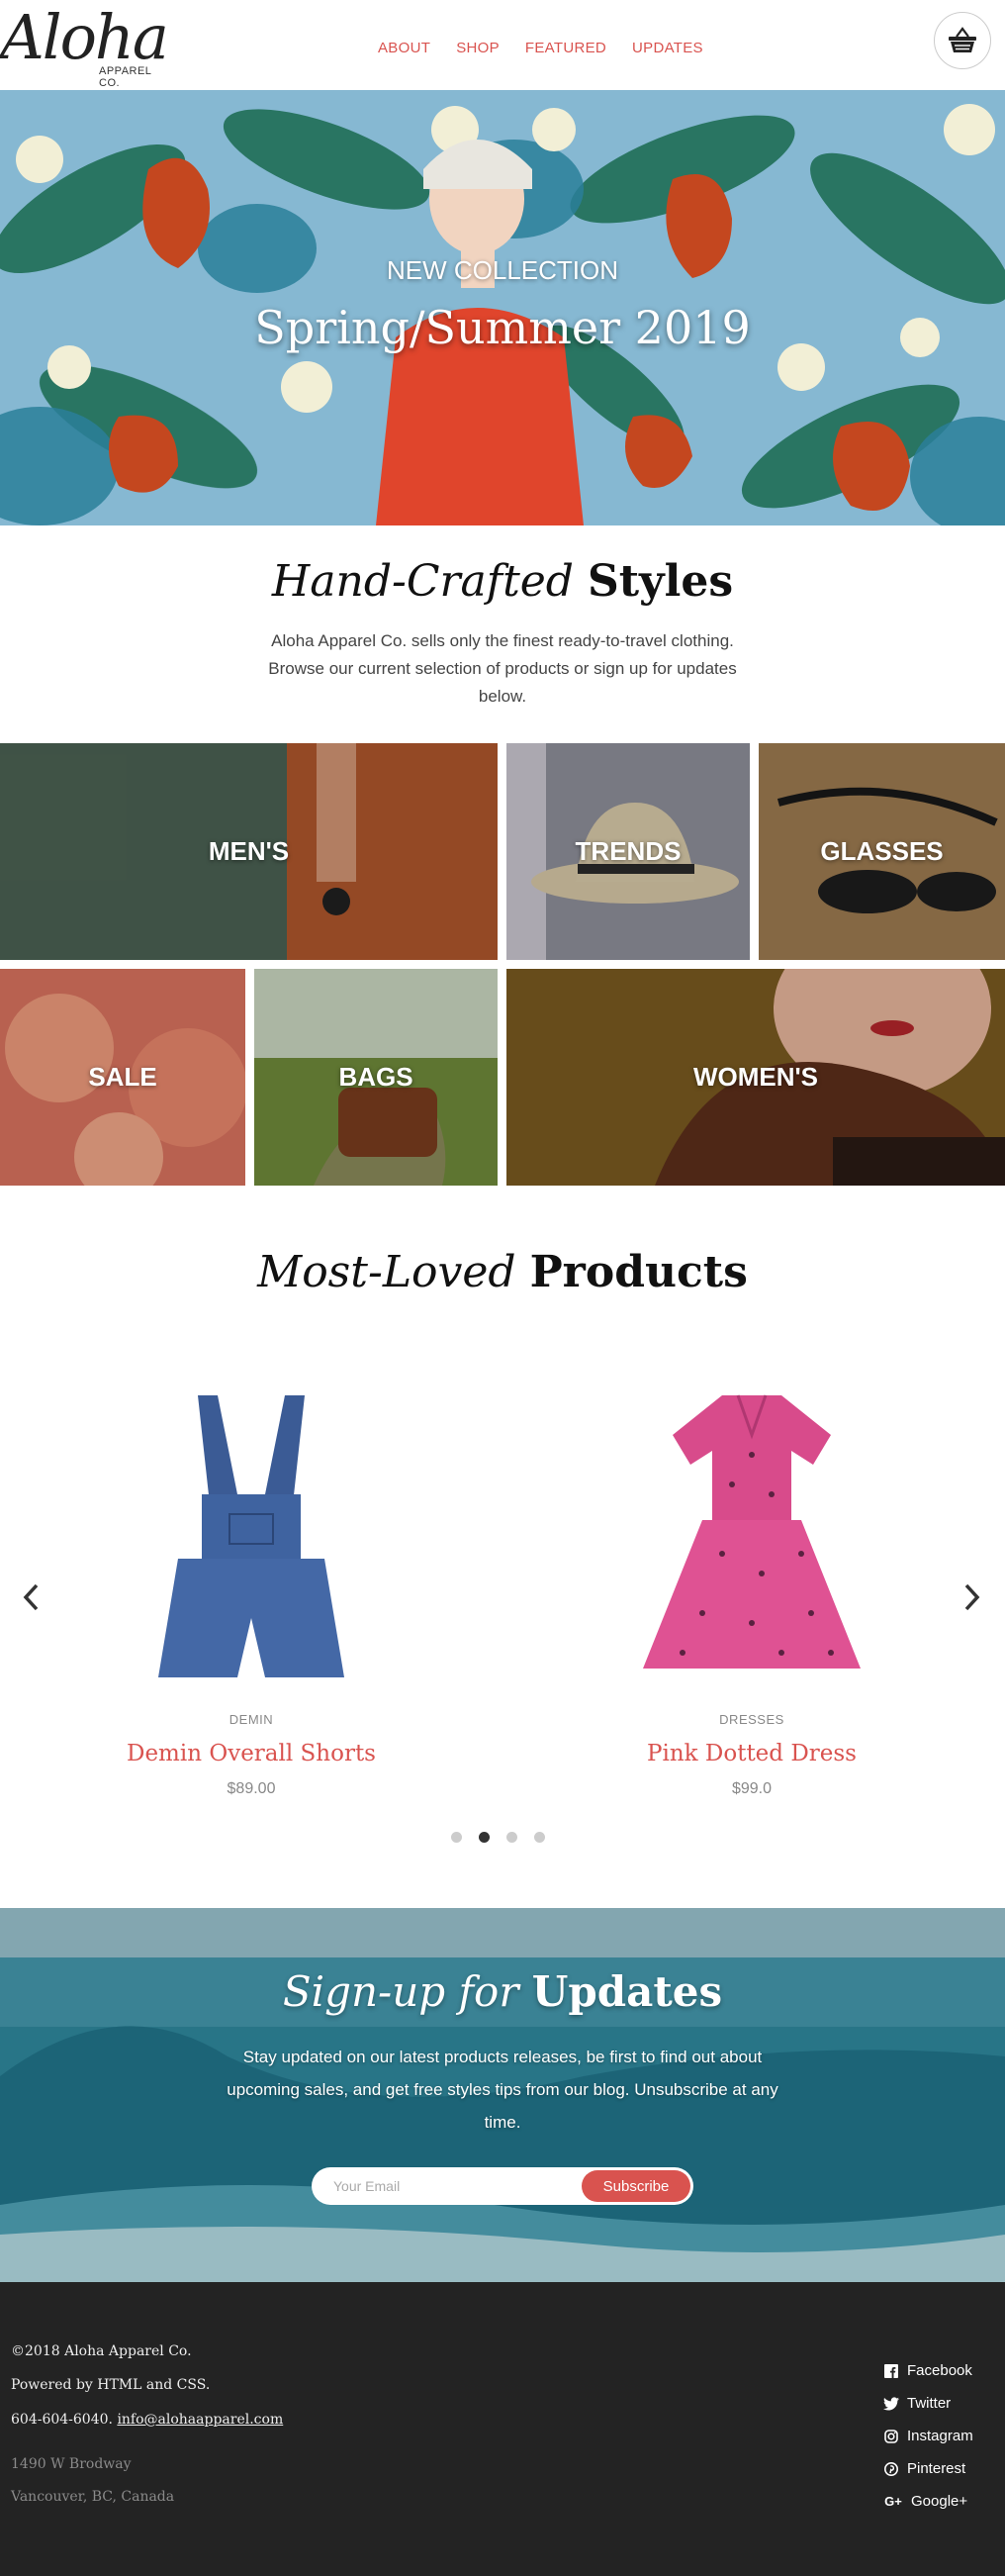 The width and height of the screenshot is (1005, 2576). I want to click on category-label: GLASSES, so click(882, 851).